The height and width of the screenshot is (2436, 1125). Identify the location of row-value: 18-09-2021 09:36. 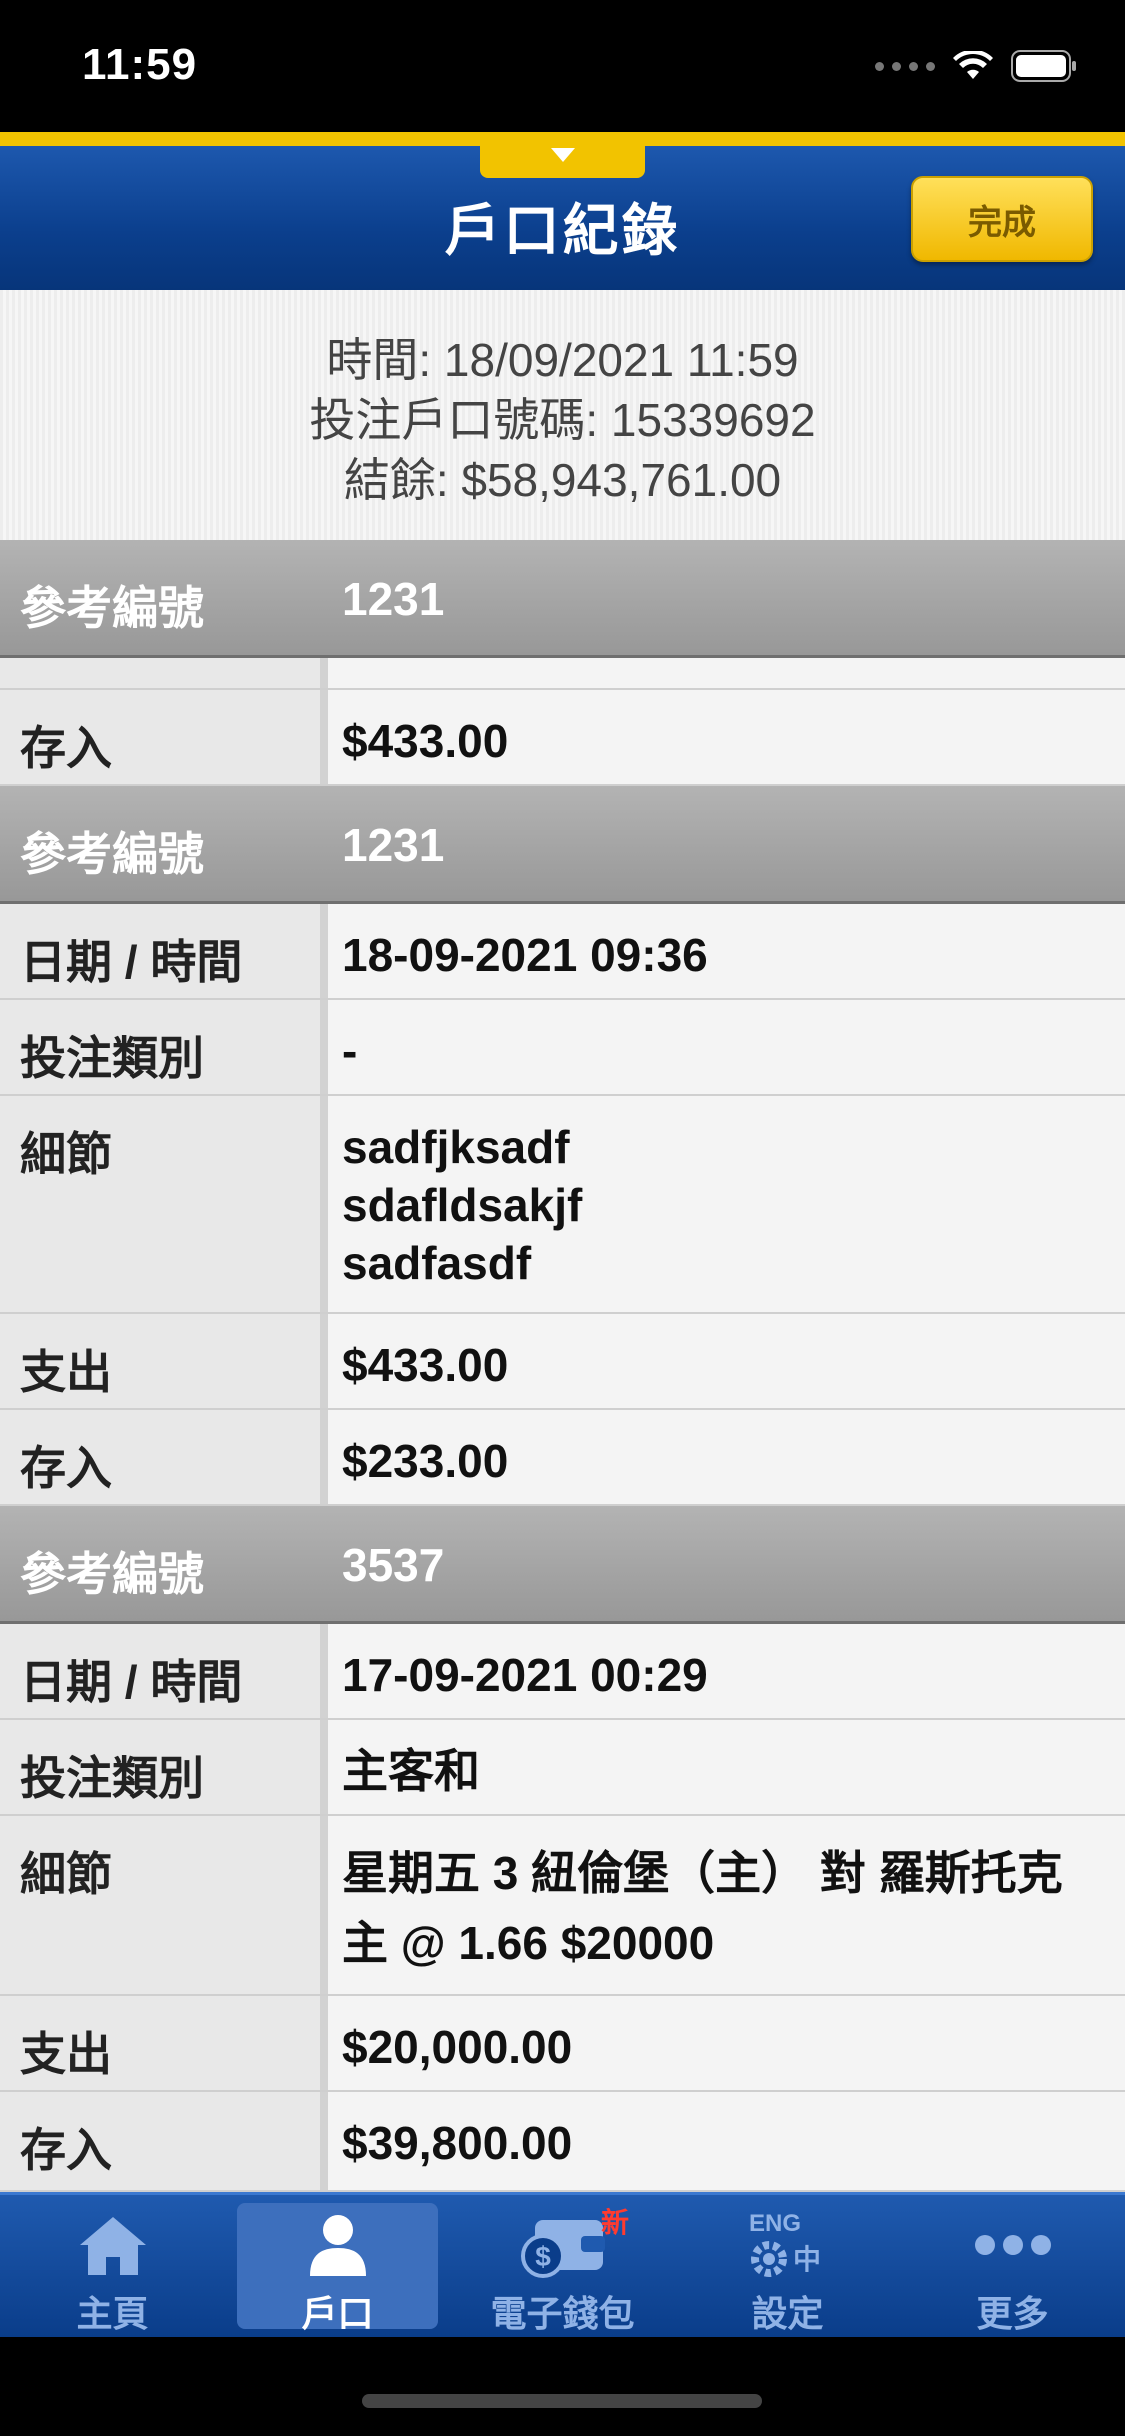
(525, 955).